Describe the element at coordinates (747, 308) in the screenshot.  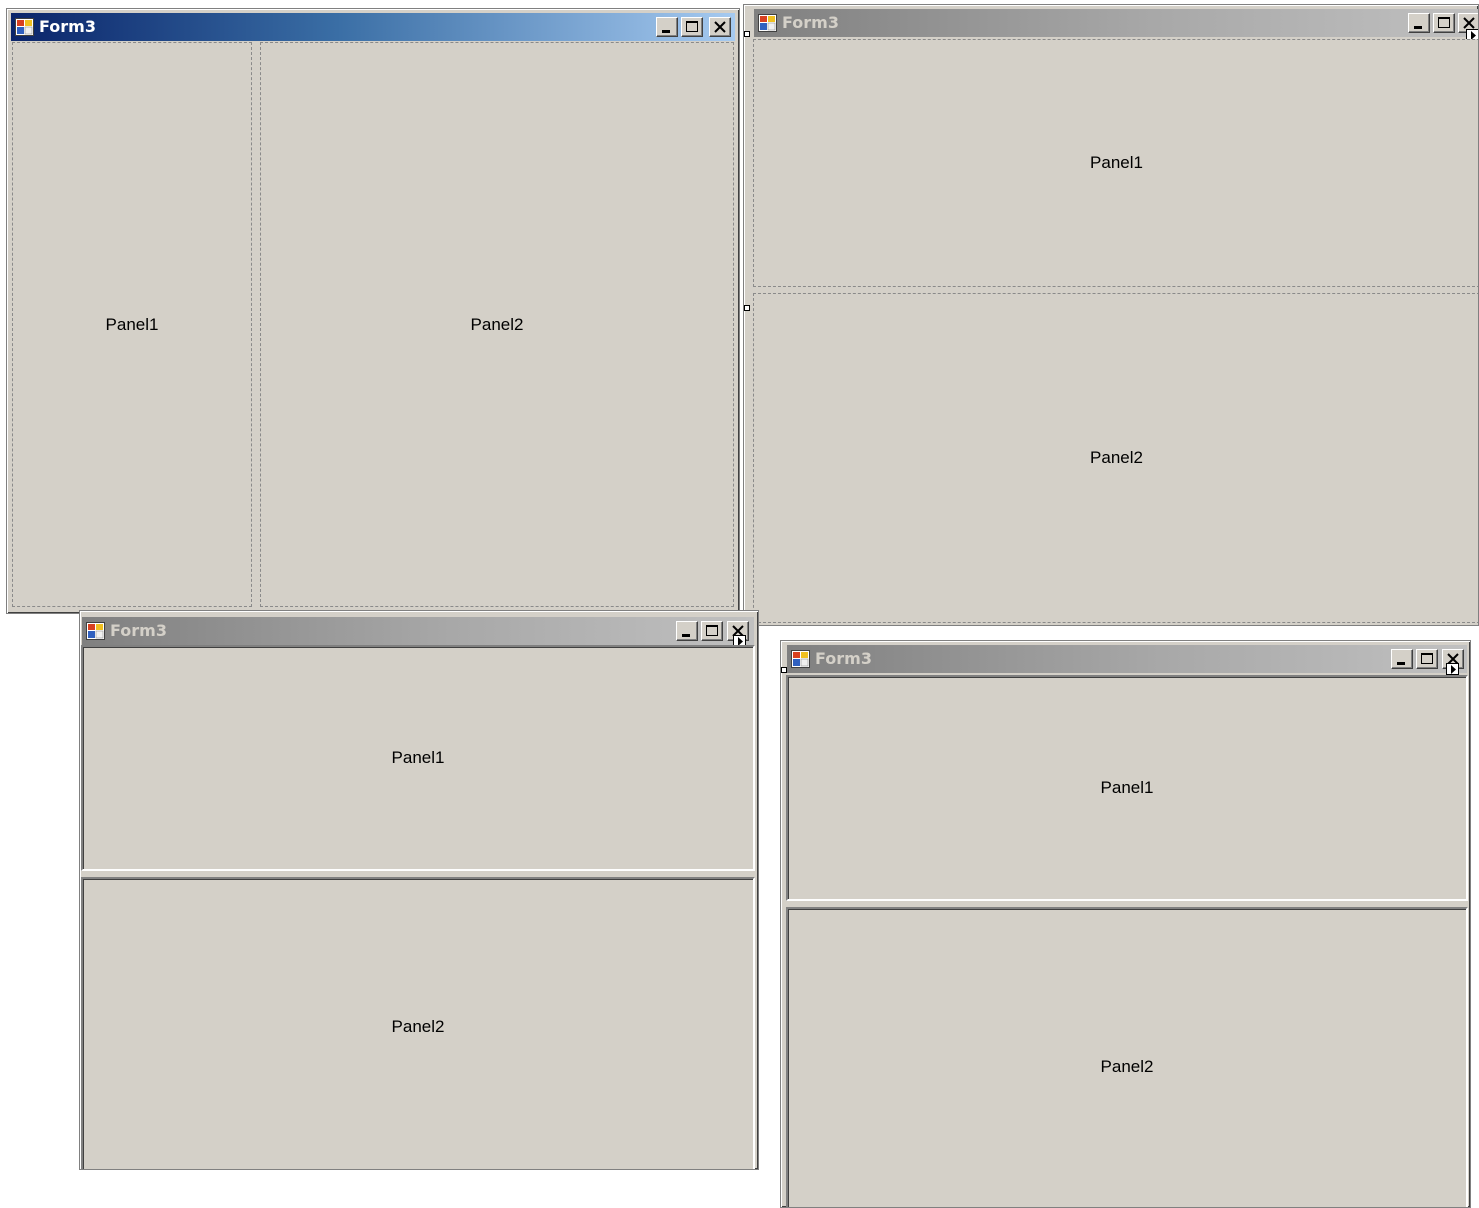
I see `resize-grip-left-middle` at that location.